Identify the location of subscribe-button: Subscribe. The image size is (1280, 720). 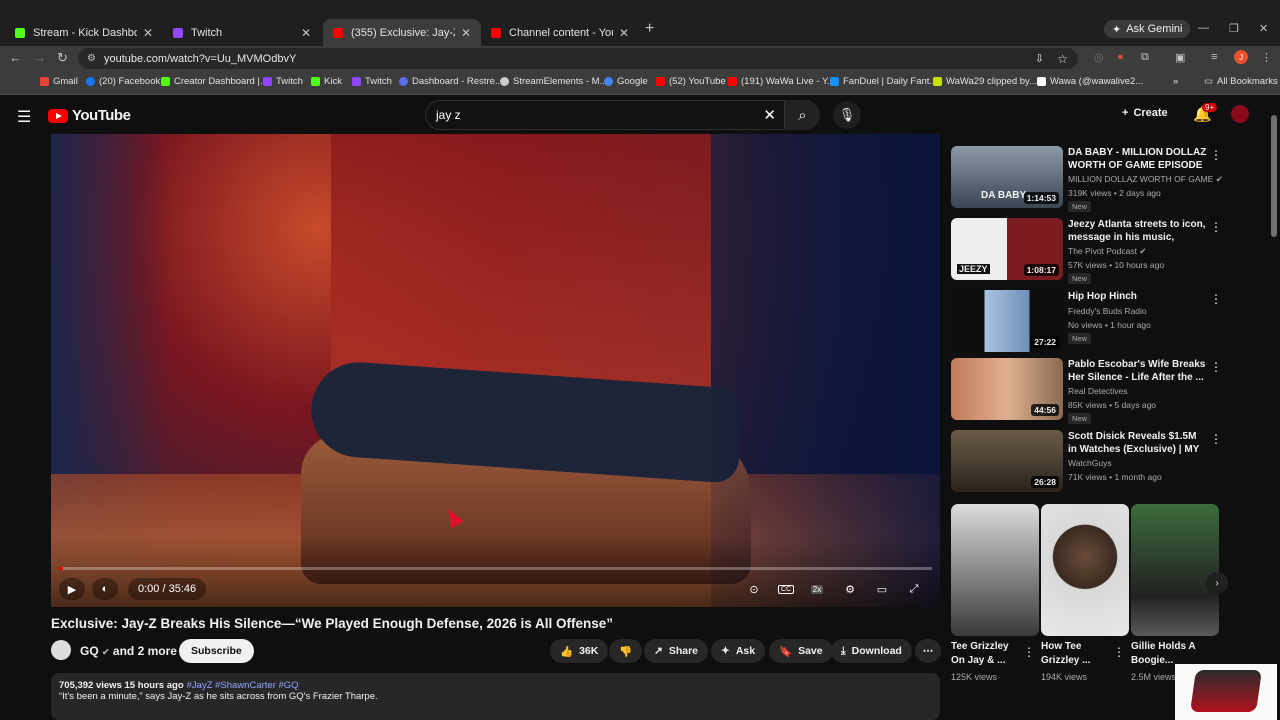
(216, 651).